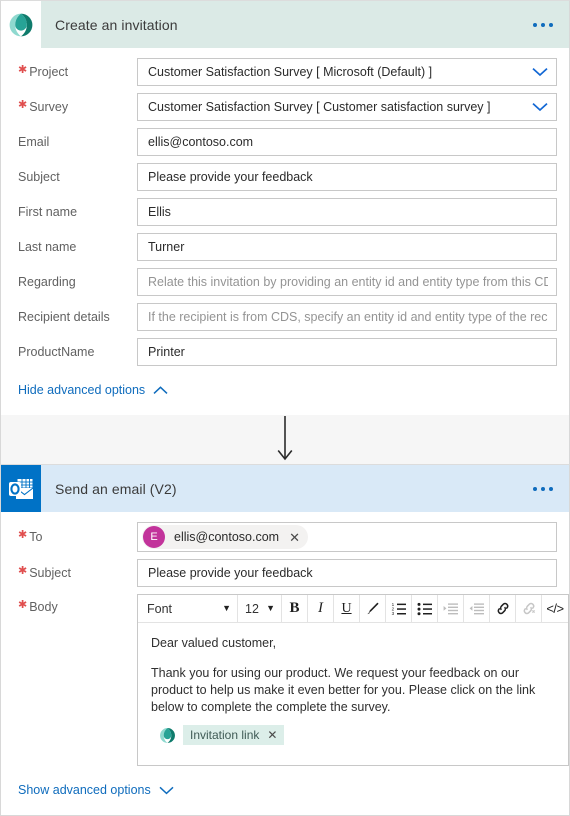 This screenshot has height=816, width=570. I want to click on italic-icon: I, so click(321, 608).